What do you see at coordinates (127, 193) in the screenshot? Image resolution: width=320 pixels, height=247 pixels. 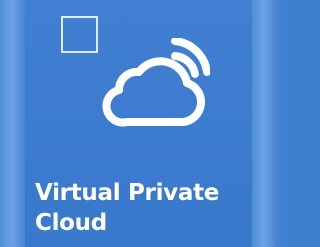 I see `tile-label-line-1: Virtual Private` at bounding box center [127, 193].